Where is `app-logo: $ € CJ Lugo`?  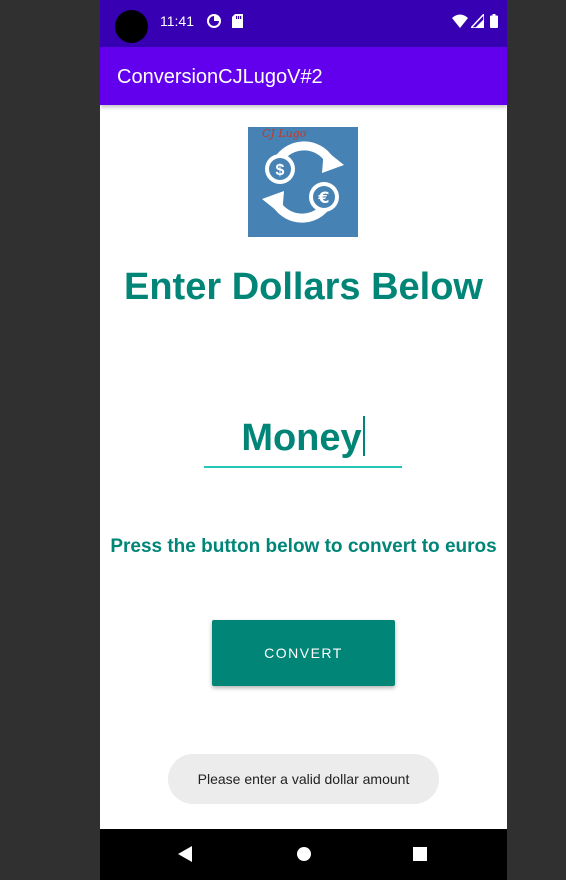 app-logo: $ € CJ Lugo is located at coordinates (303, 182).